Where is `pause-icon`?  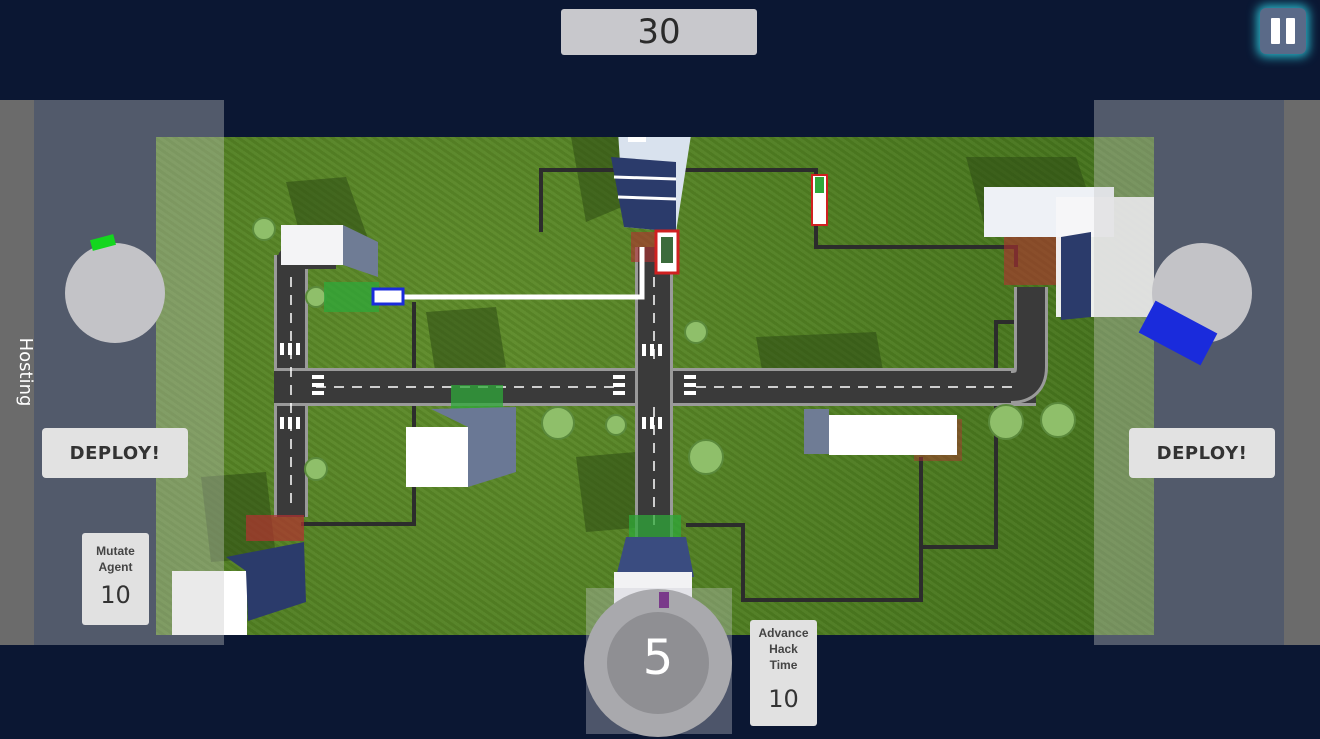
pause-icon is located at coordinates (1275, 31).